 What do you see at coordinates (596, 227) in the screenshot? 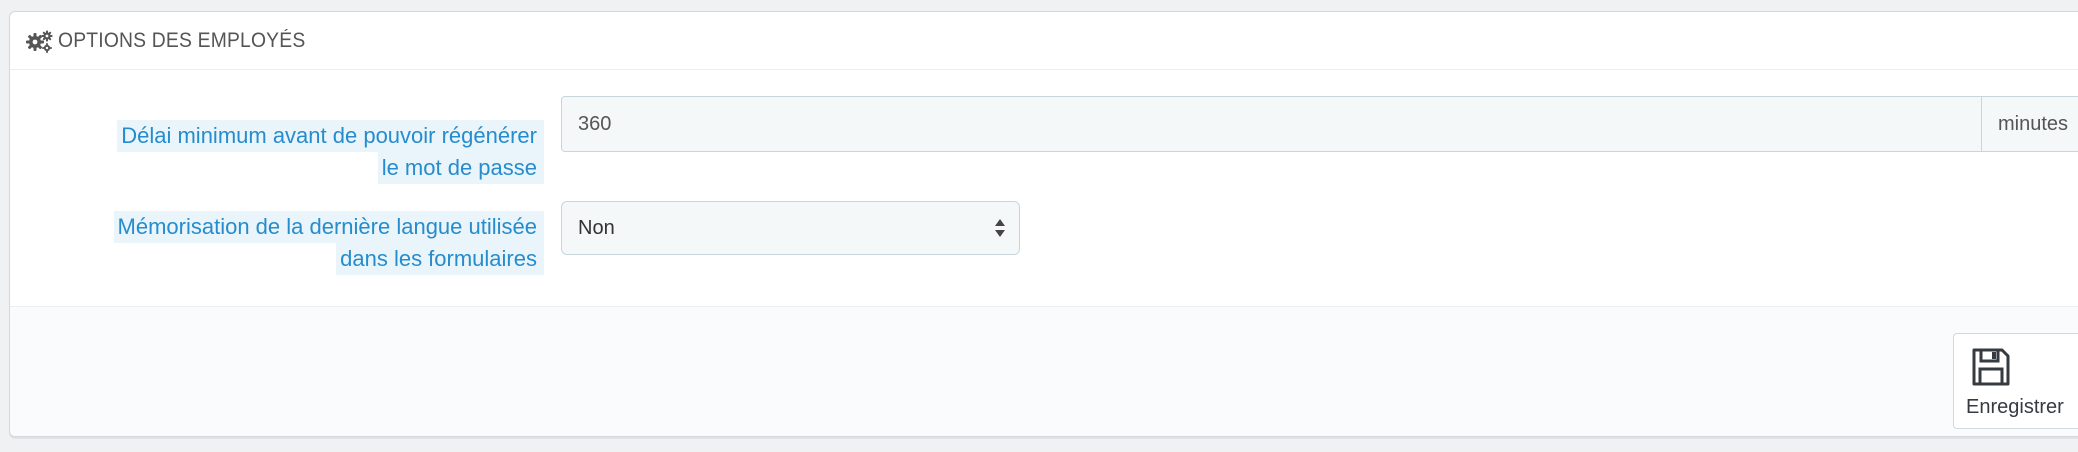
I see `remember-language-selected: Non` at bounding box center [596, 227].